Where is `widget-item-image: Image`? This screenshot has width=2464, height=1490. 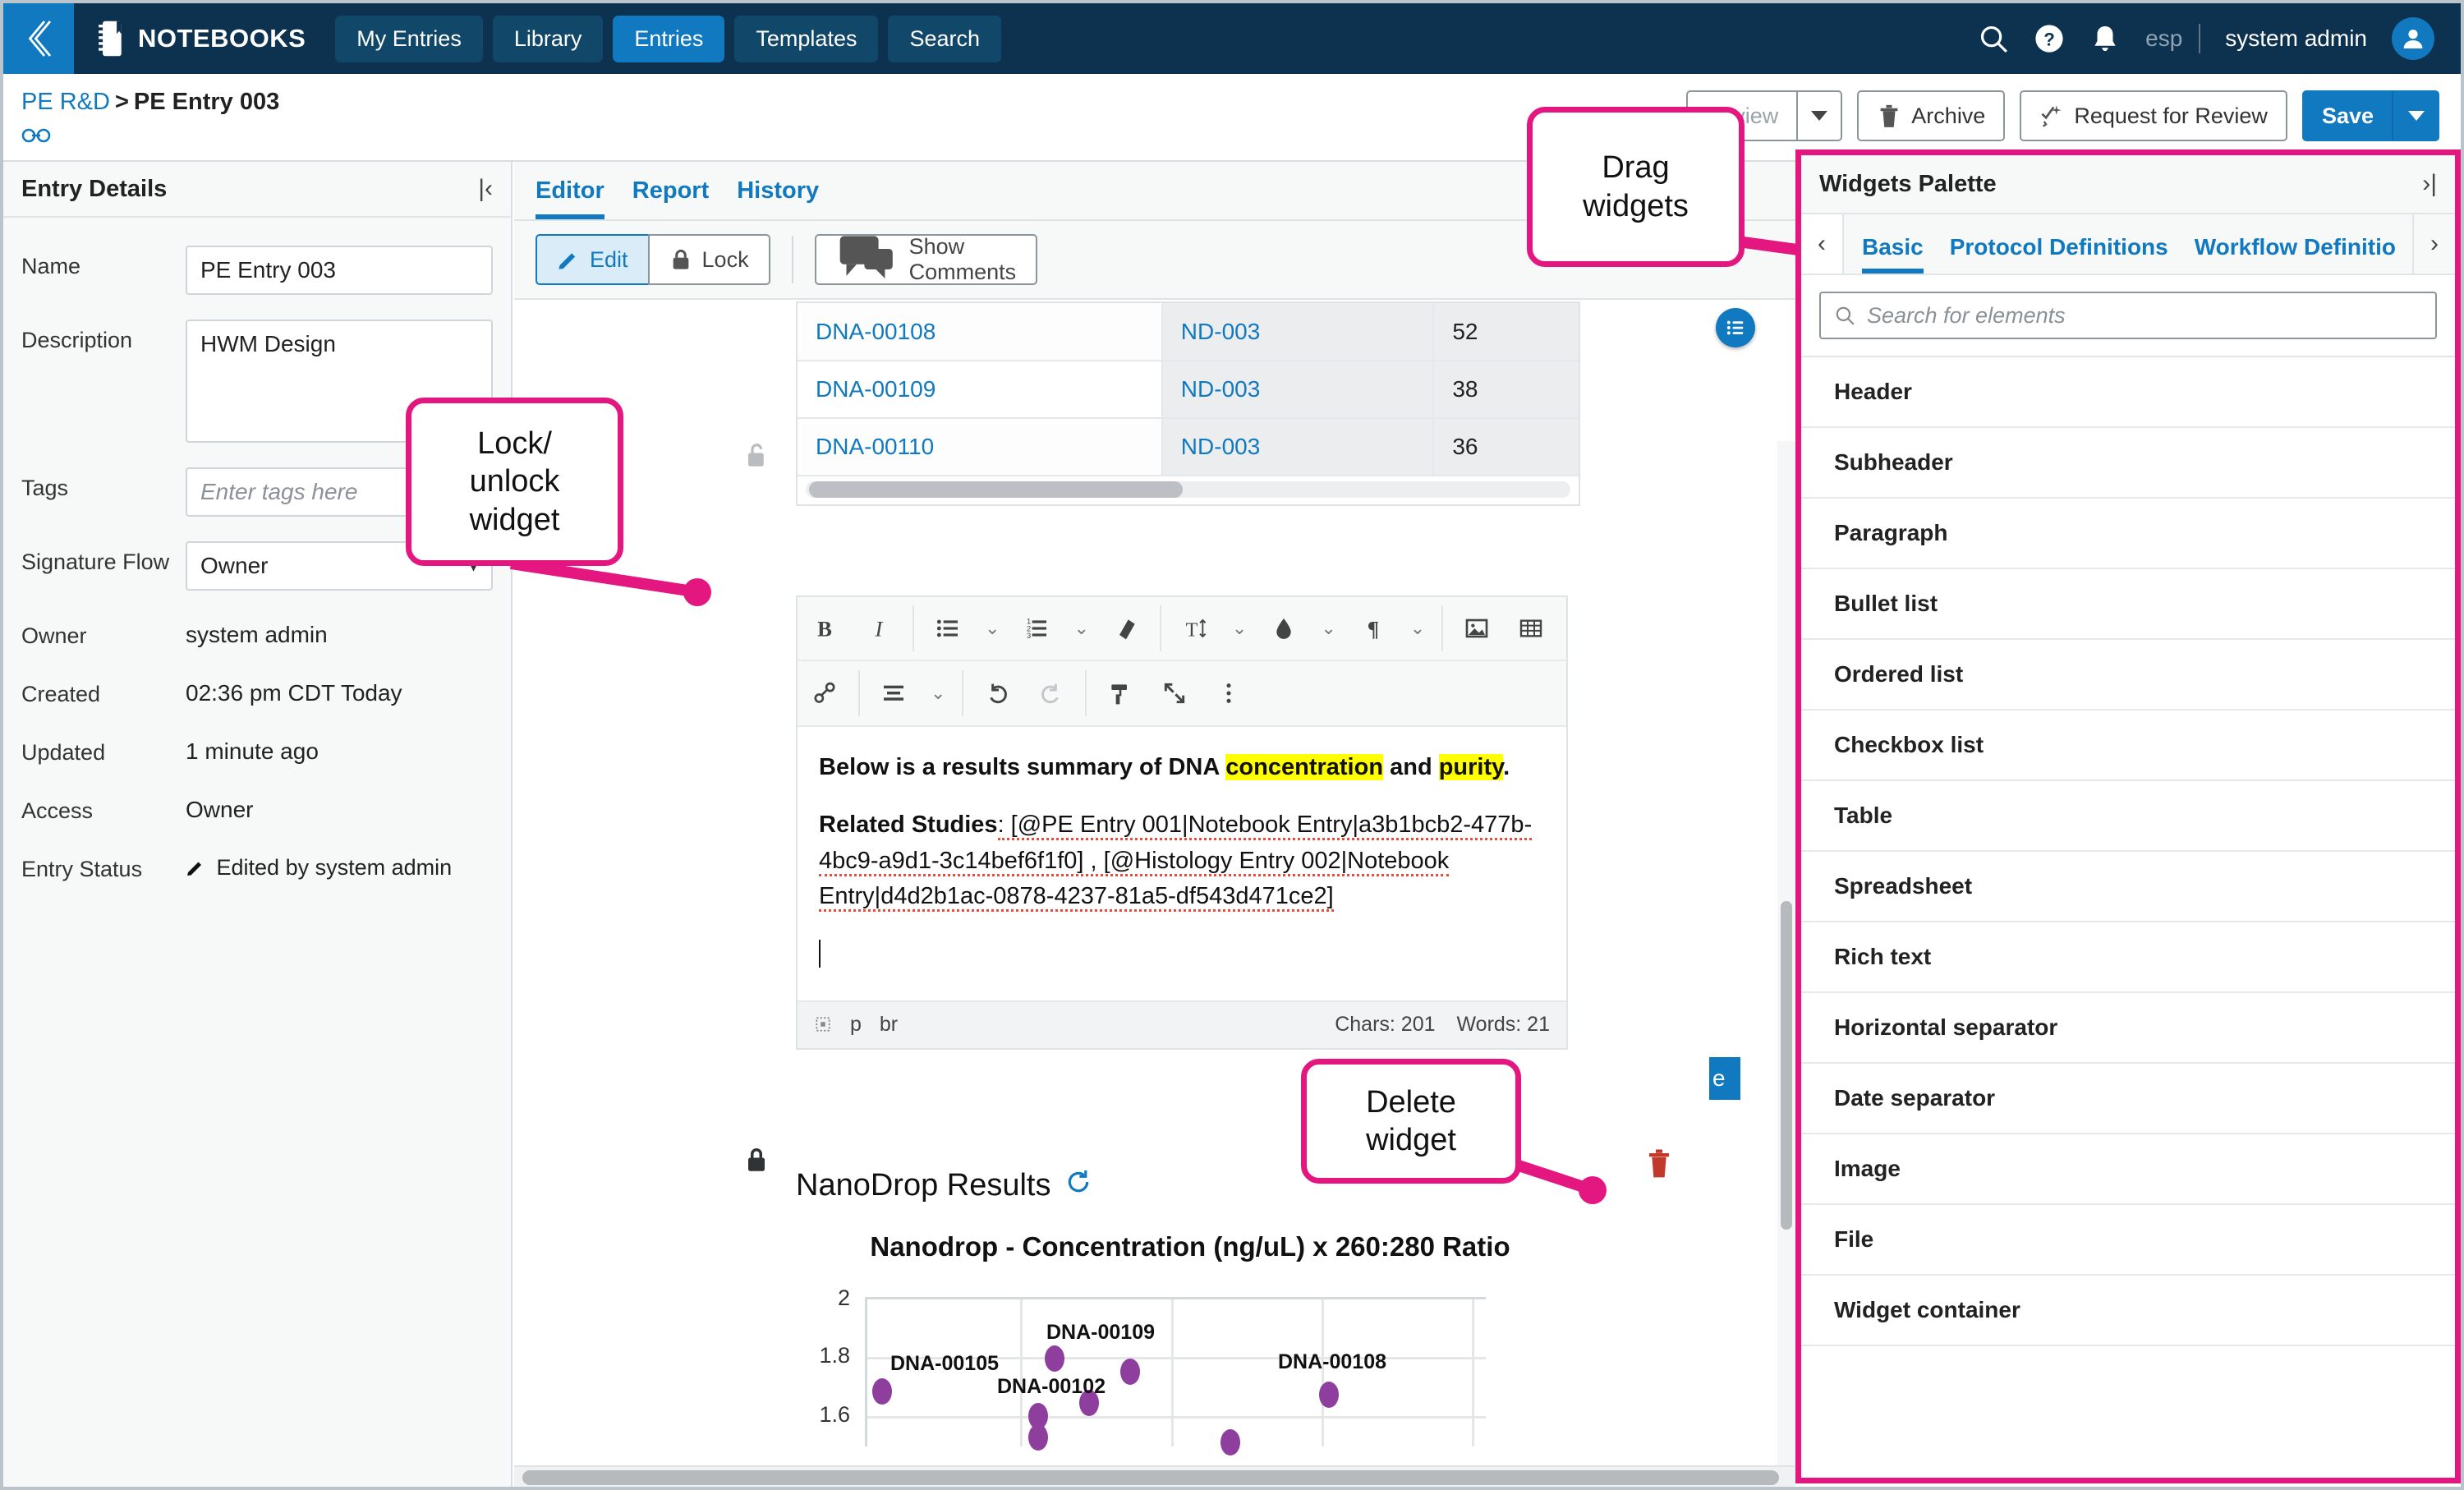
widget-item-image: Image is located at coordinates (2128, 1169).